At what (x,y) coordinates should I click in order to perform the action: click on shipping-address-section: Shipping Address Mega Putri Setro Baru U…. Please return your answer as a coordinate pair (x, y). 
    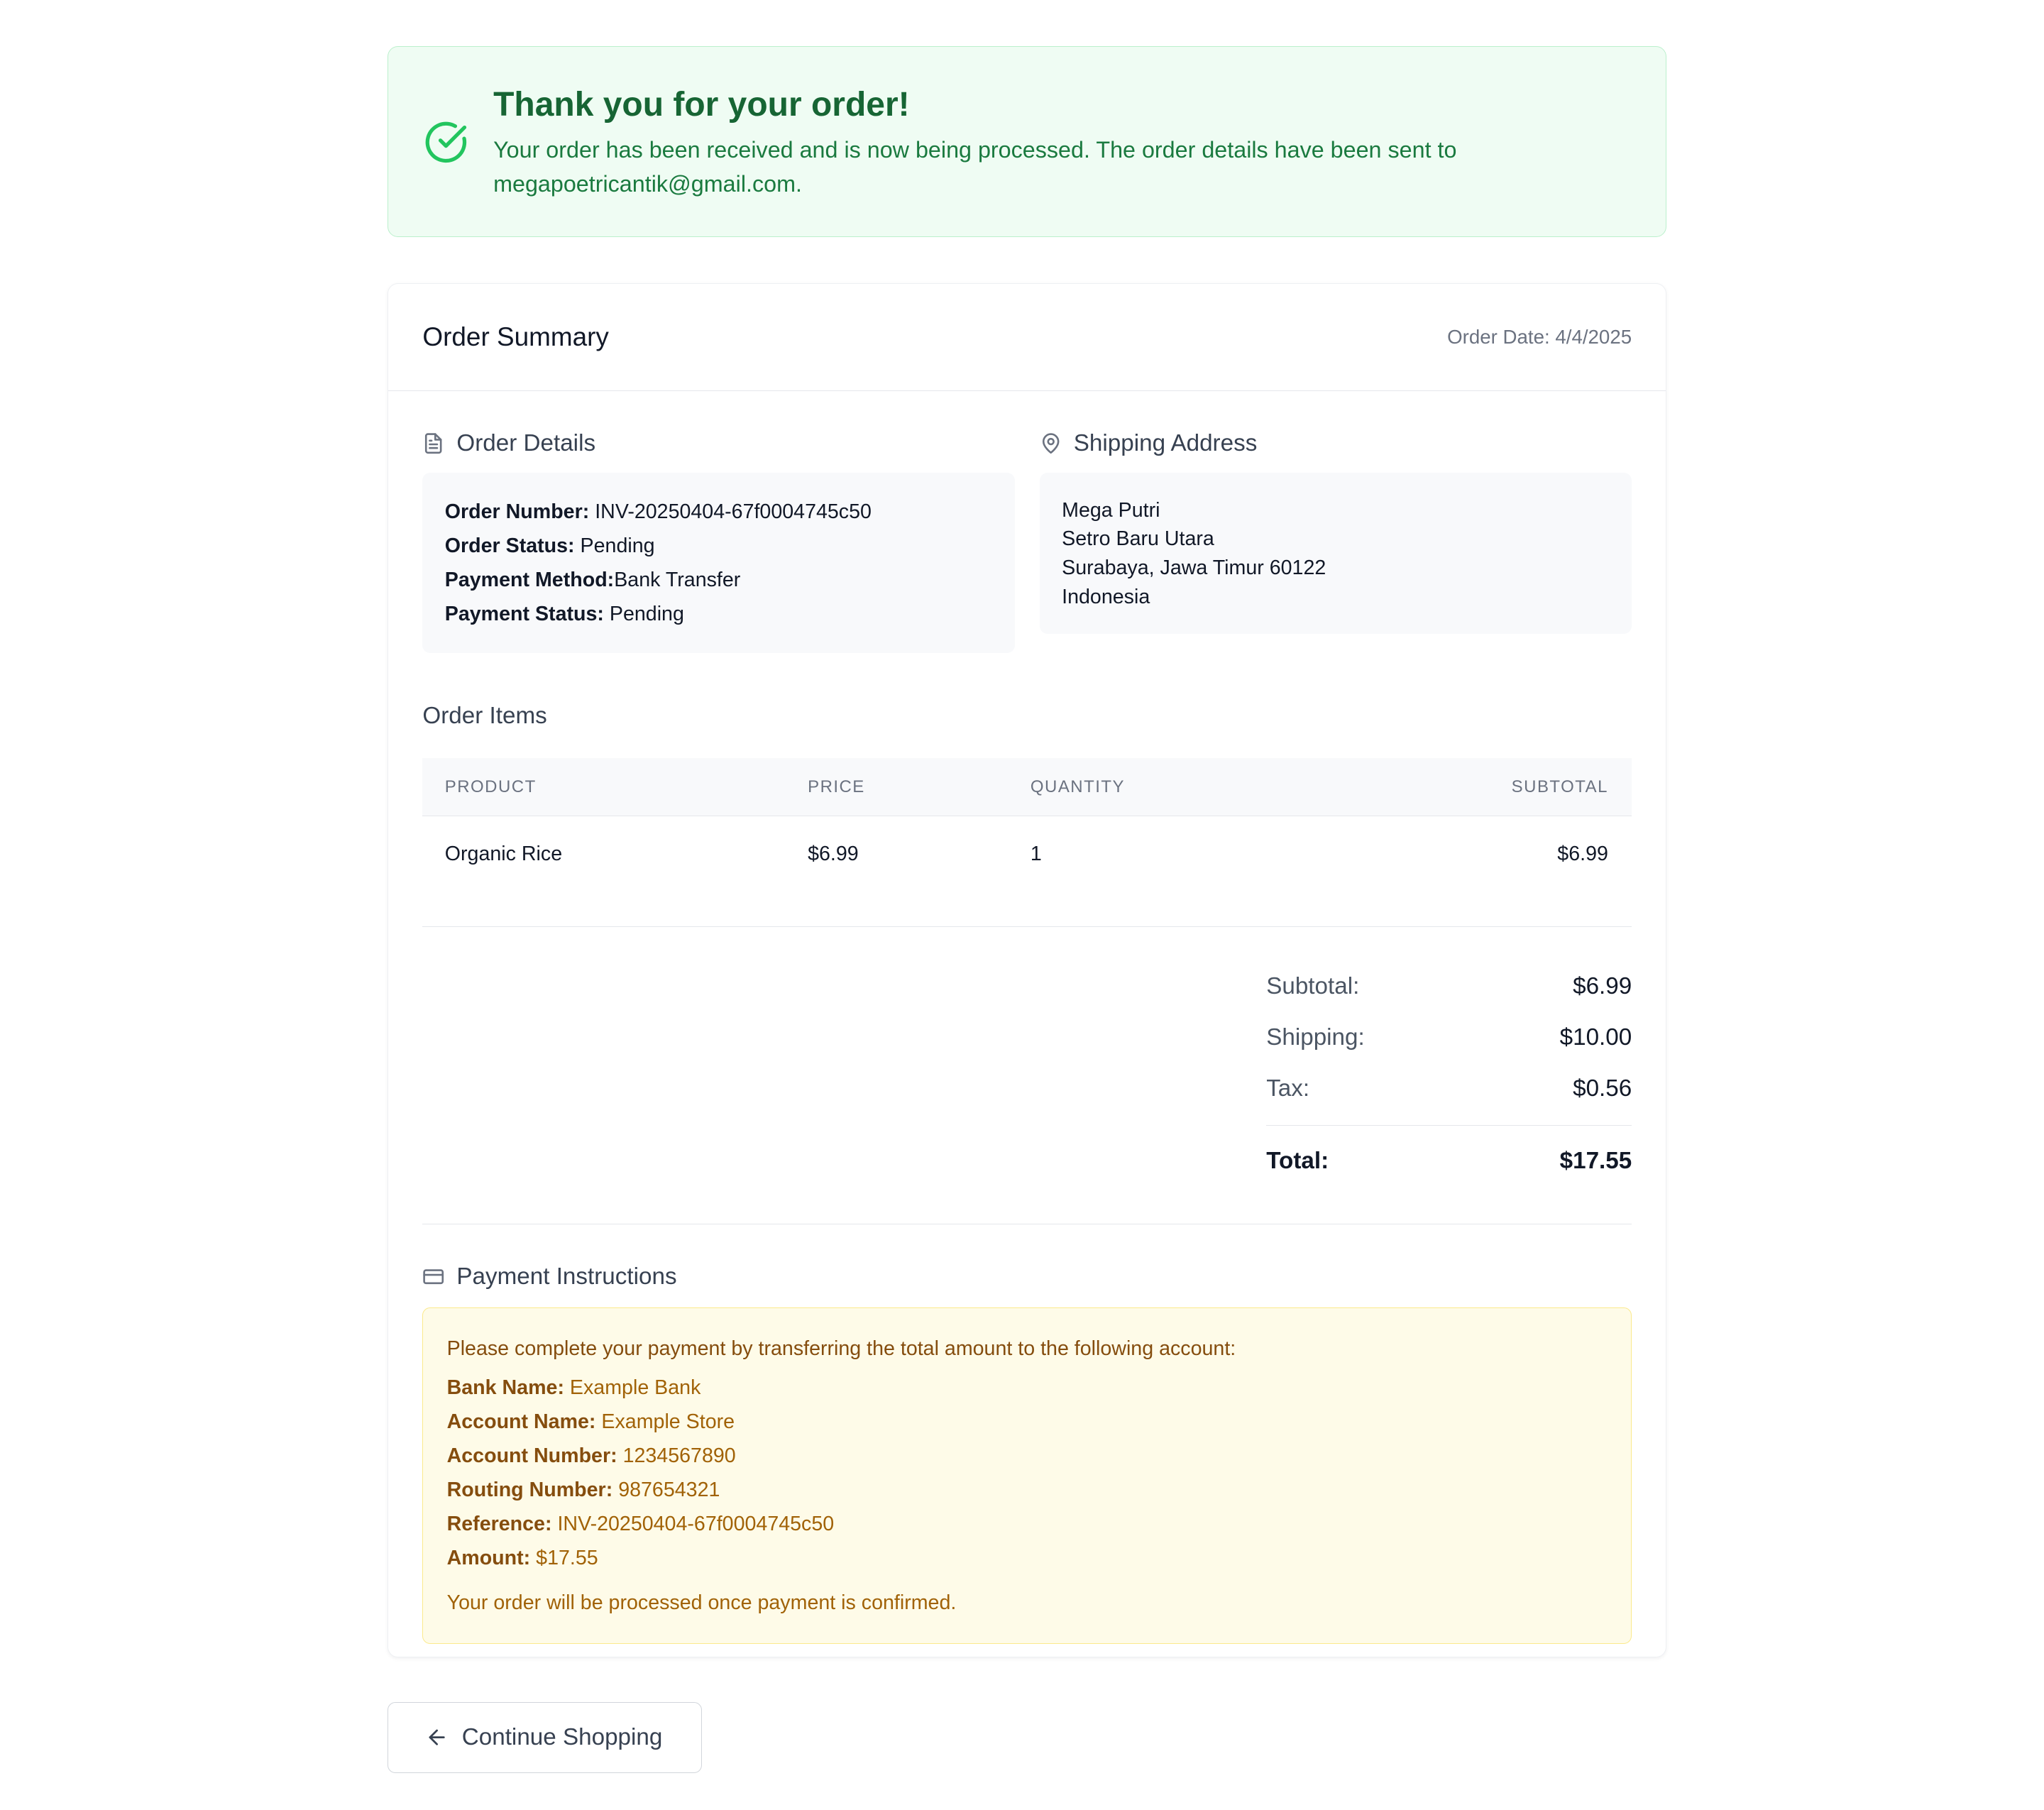
    Looking at the image, I should click on (1335, 541).